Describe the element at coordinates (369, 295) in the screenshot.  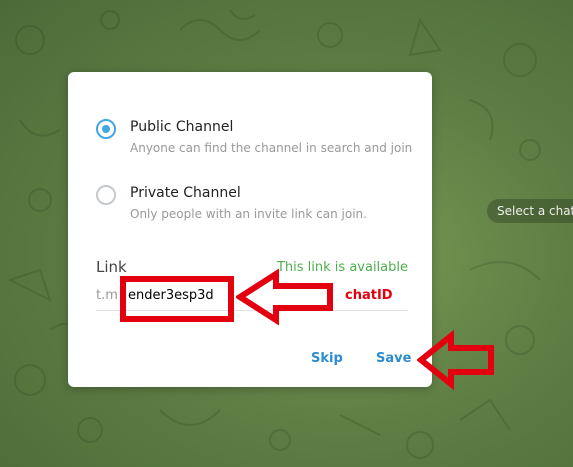
I see `annotation-chatid-label: chatID` at that location.